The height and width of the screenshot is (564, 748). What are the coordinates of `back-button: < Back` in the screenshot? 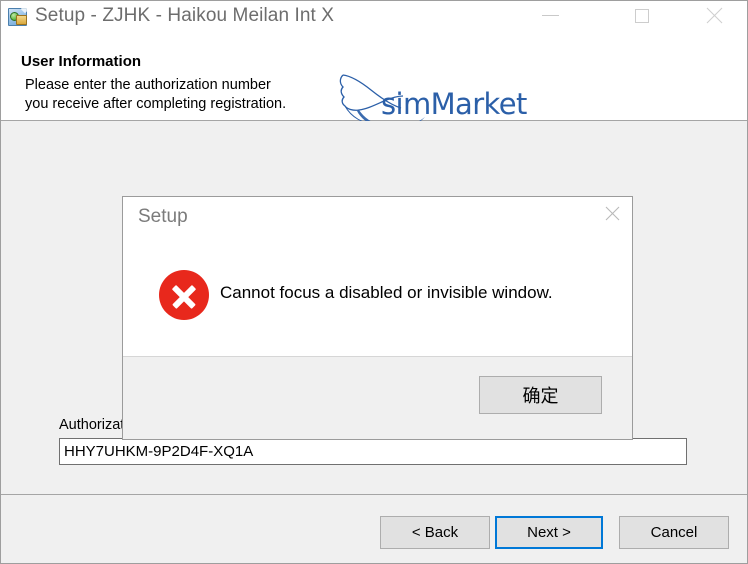 It's located at (435, 532).